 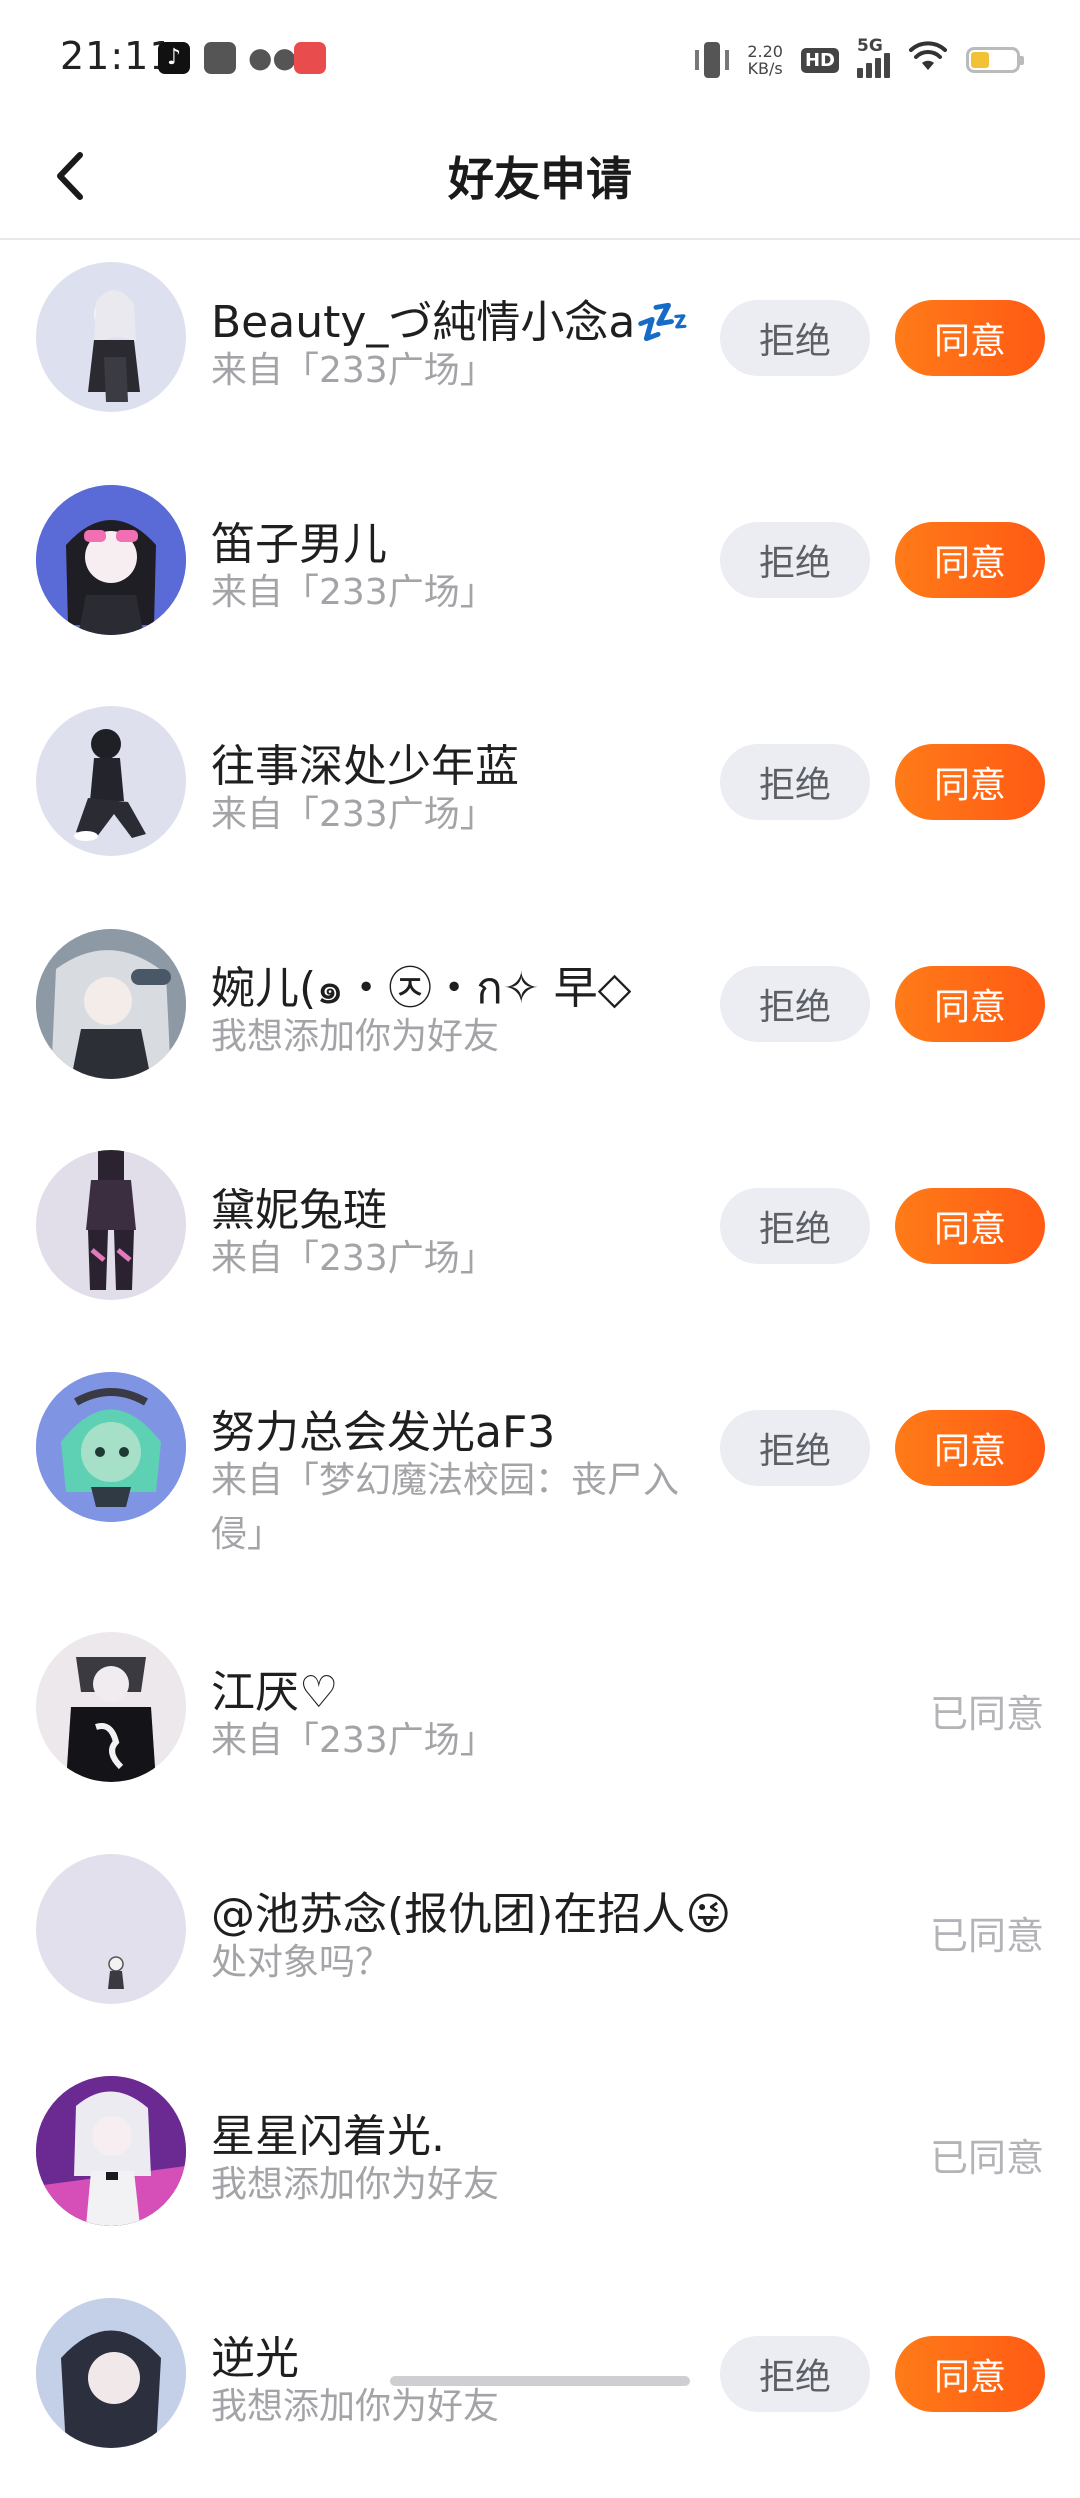 I want to click on list-item: 努力总会发光aF3 来自「梦幻魔法校园：丧尸入侵」 拒绝 同意, so click(x=540, y=1480).